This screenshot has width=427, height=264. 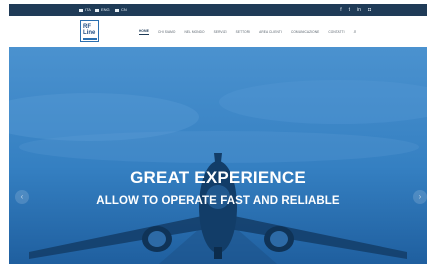 What do you see at coordinates (105, 9) in the screenshot?
I see `language-eng-label: ENG` at bounding box center [105, 9].